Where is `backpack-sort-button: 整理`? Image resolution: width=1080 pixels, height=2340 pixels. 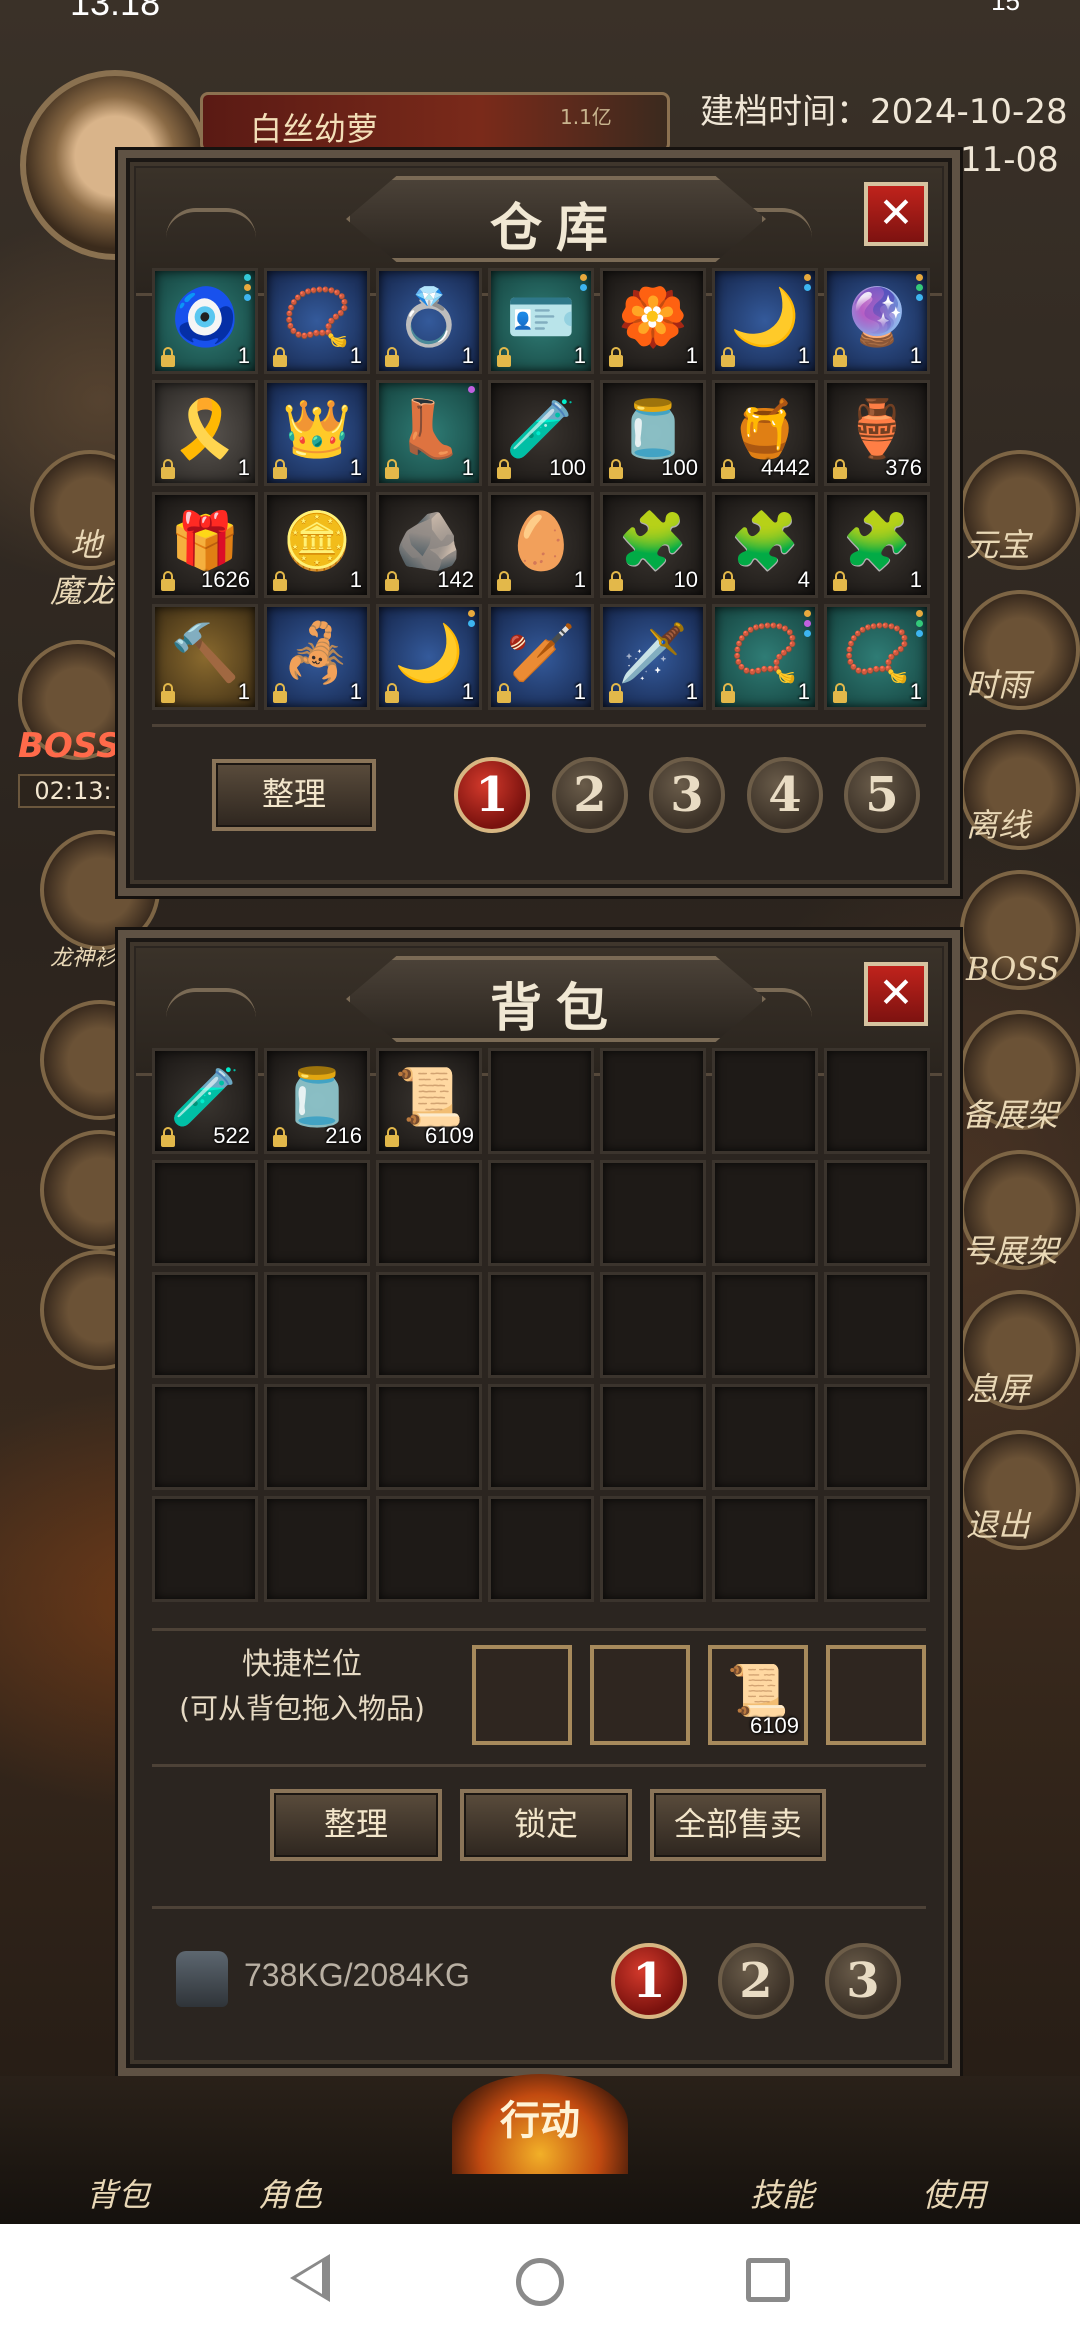
backpack-sort-button: 整理 is located at coordinates (356, 1825).